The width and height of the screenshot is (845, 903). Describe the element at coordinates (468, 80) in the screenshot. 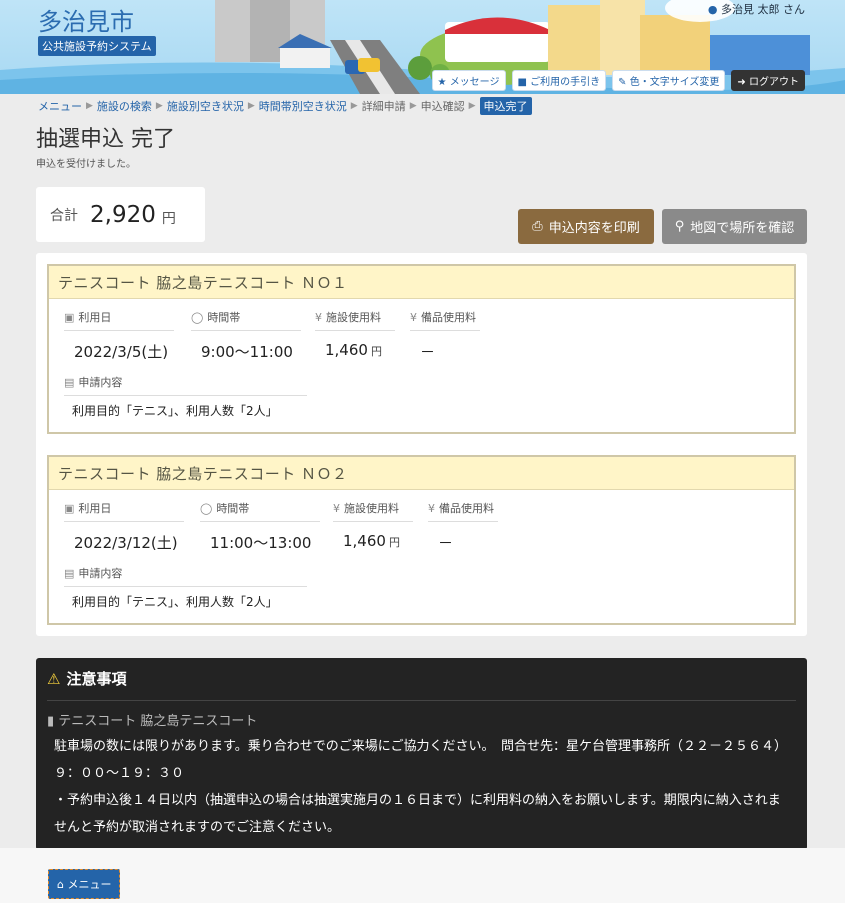

I see `message-button: ★ メッセージ` at that location.